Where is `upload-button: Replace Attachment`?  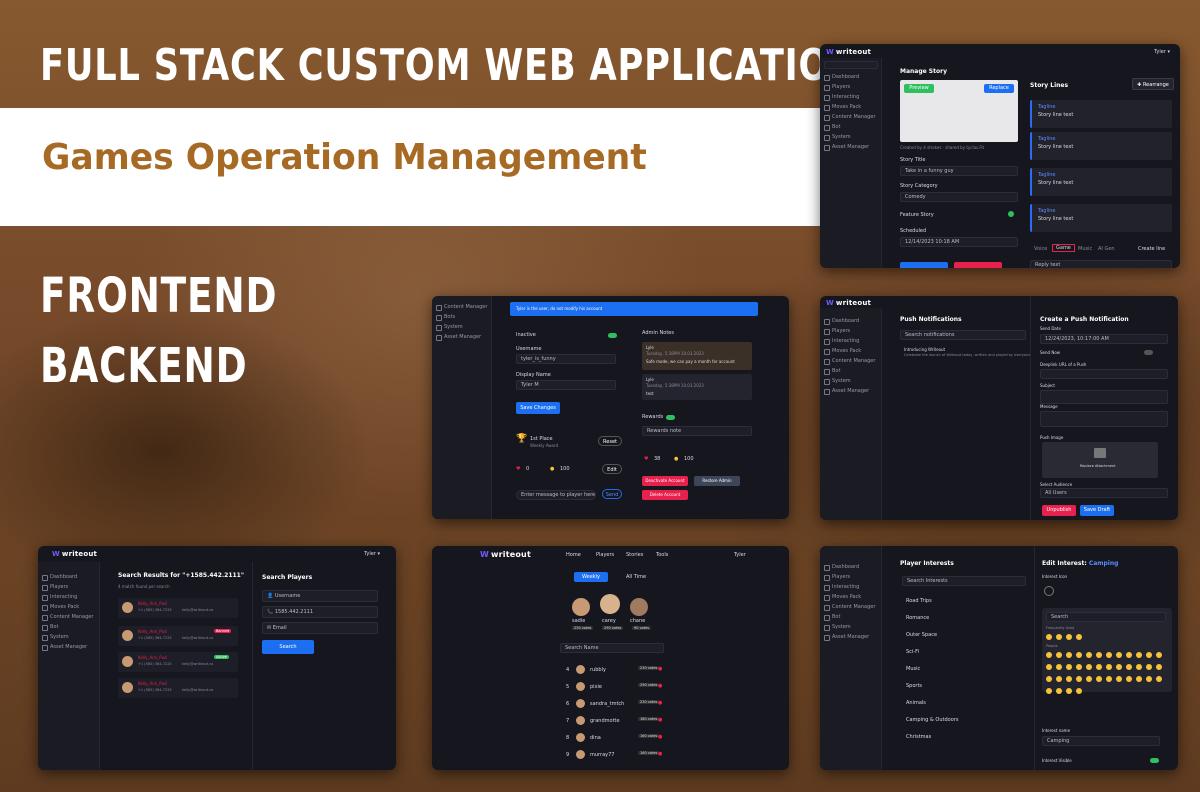
upload-button: Replace Attachment is located at coordinates (1097, 466).